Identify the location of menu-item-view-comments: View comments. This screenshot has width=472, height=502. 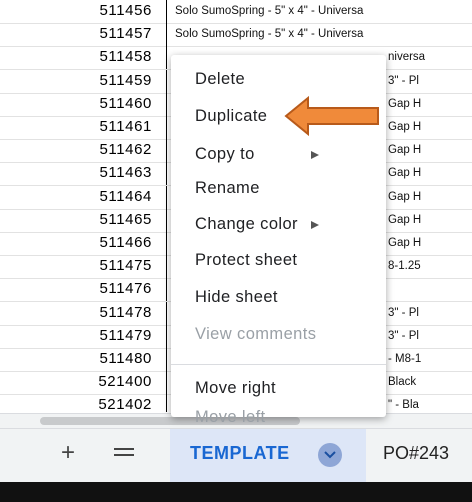
(278, 335).